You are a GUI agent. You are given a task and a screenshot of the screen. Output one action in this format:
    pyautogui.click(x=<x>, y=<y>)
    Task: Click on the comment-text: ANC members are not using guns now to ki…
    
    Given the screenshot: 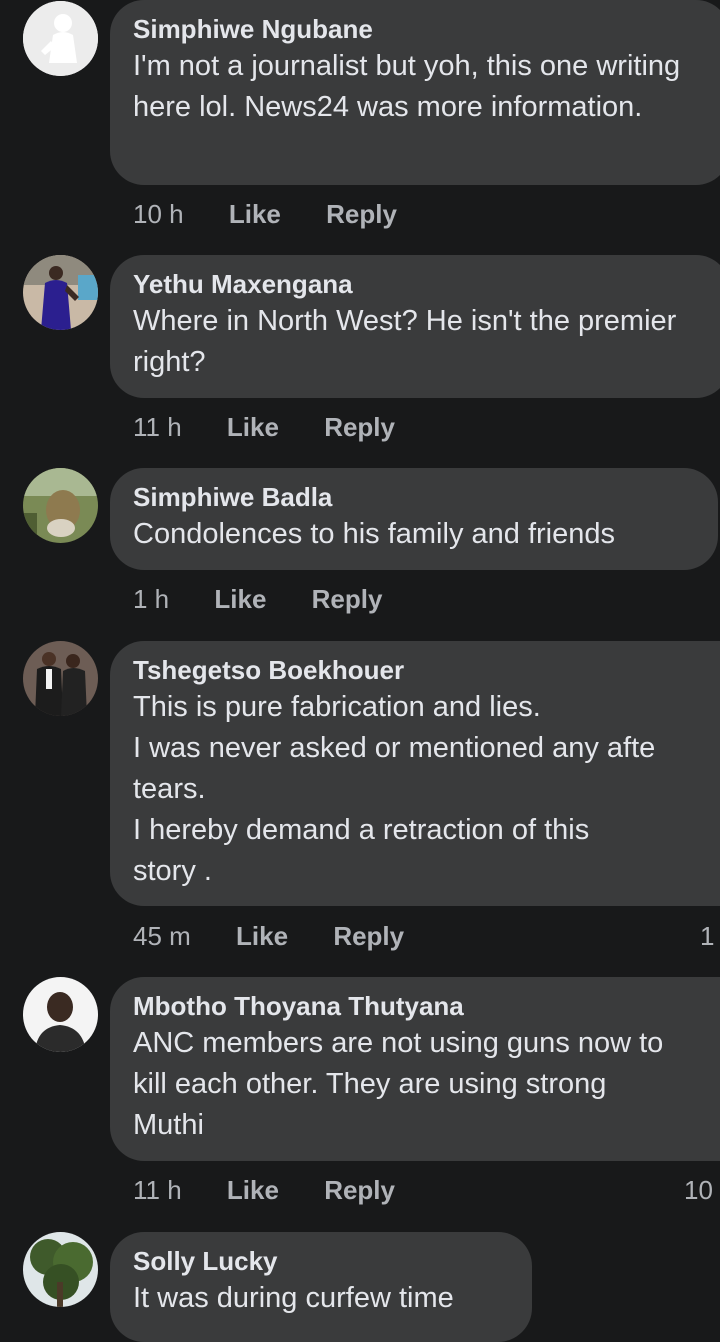 What is the action you would take?
    pyautogui.click(x=398, y=1084)
    